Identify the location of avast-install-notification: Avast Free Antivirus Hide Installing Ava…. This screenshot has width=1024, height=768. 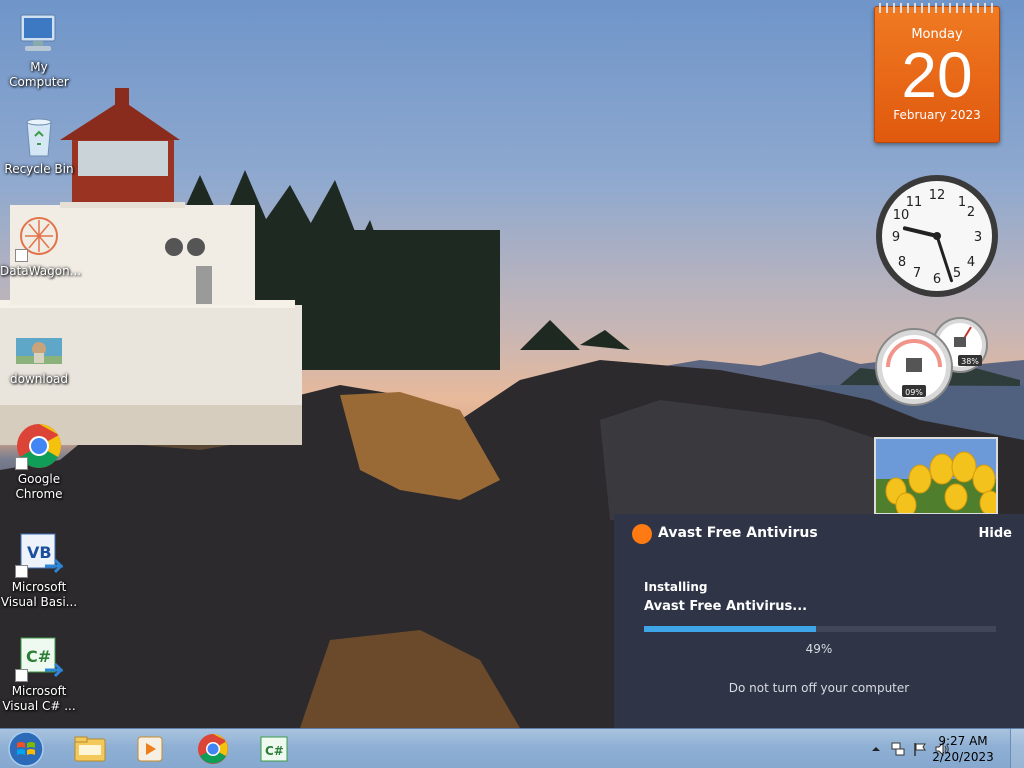
(819, 621).